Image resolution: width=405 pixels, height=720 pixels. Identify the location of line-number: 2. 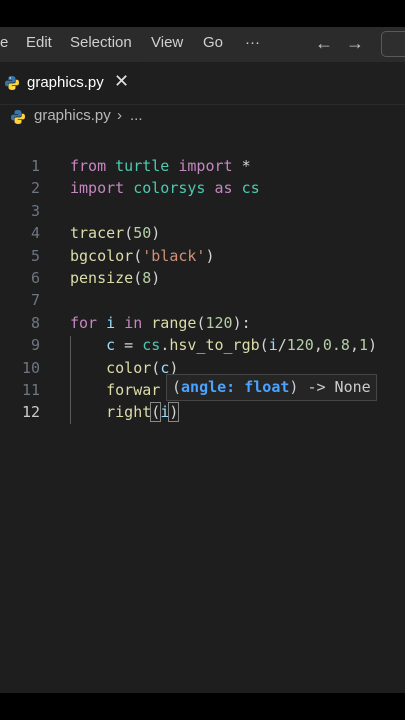
(35, 188).